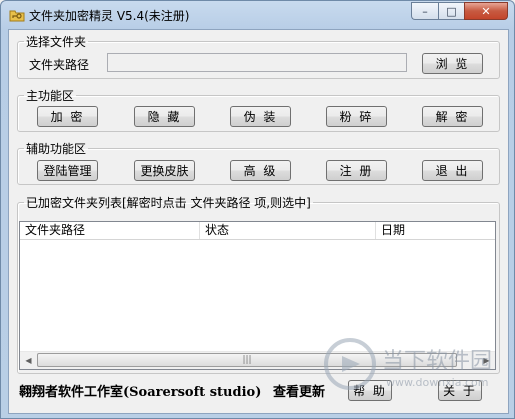 The width and height of the screenshot is (515, 419). I want to click on horizontal-scrollbar: ◀ ||| ▶, so click(257, 360).